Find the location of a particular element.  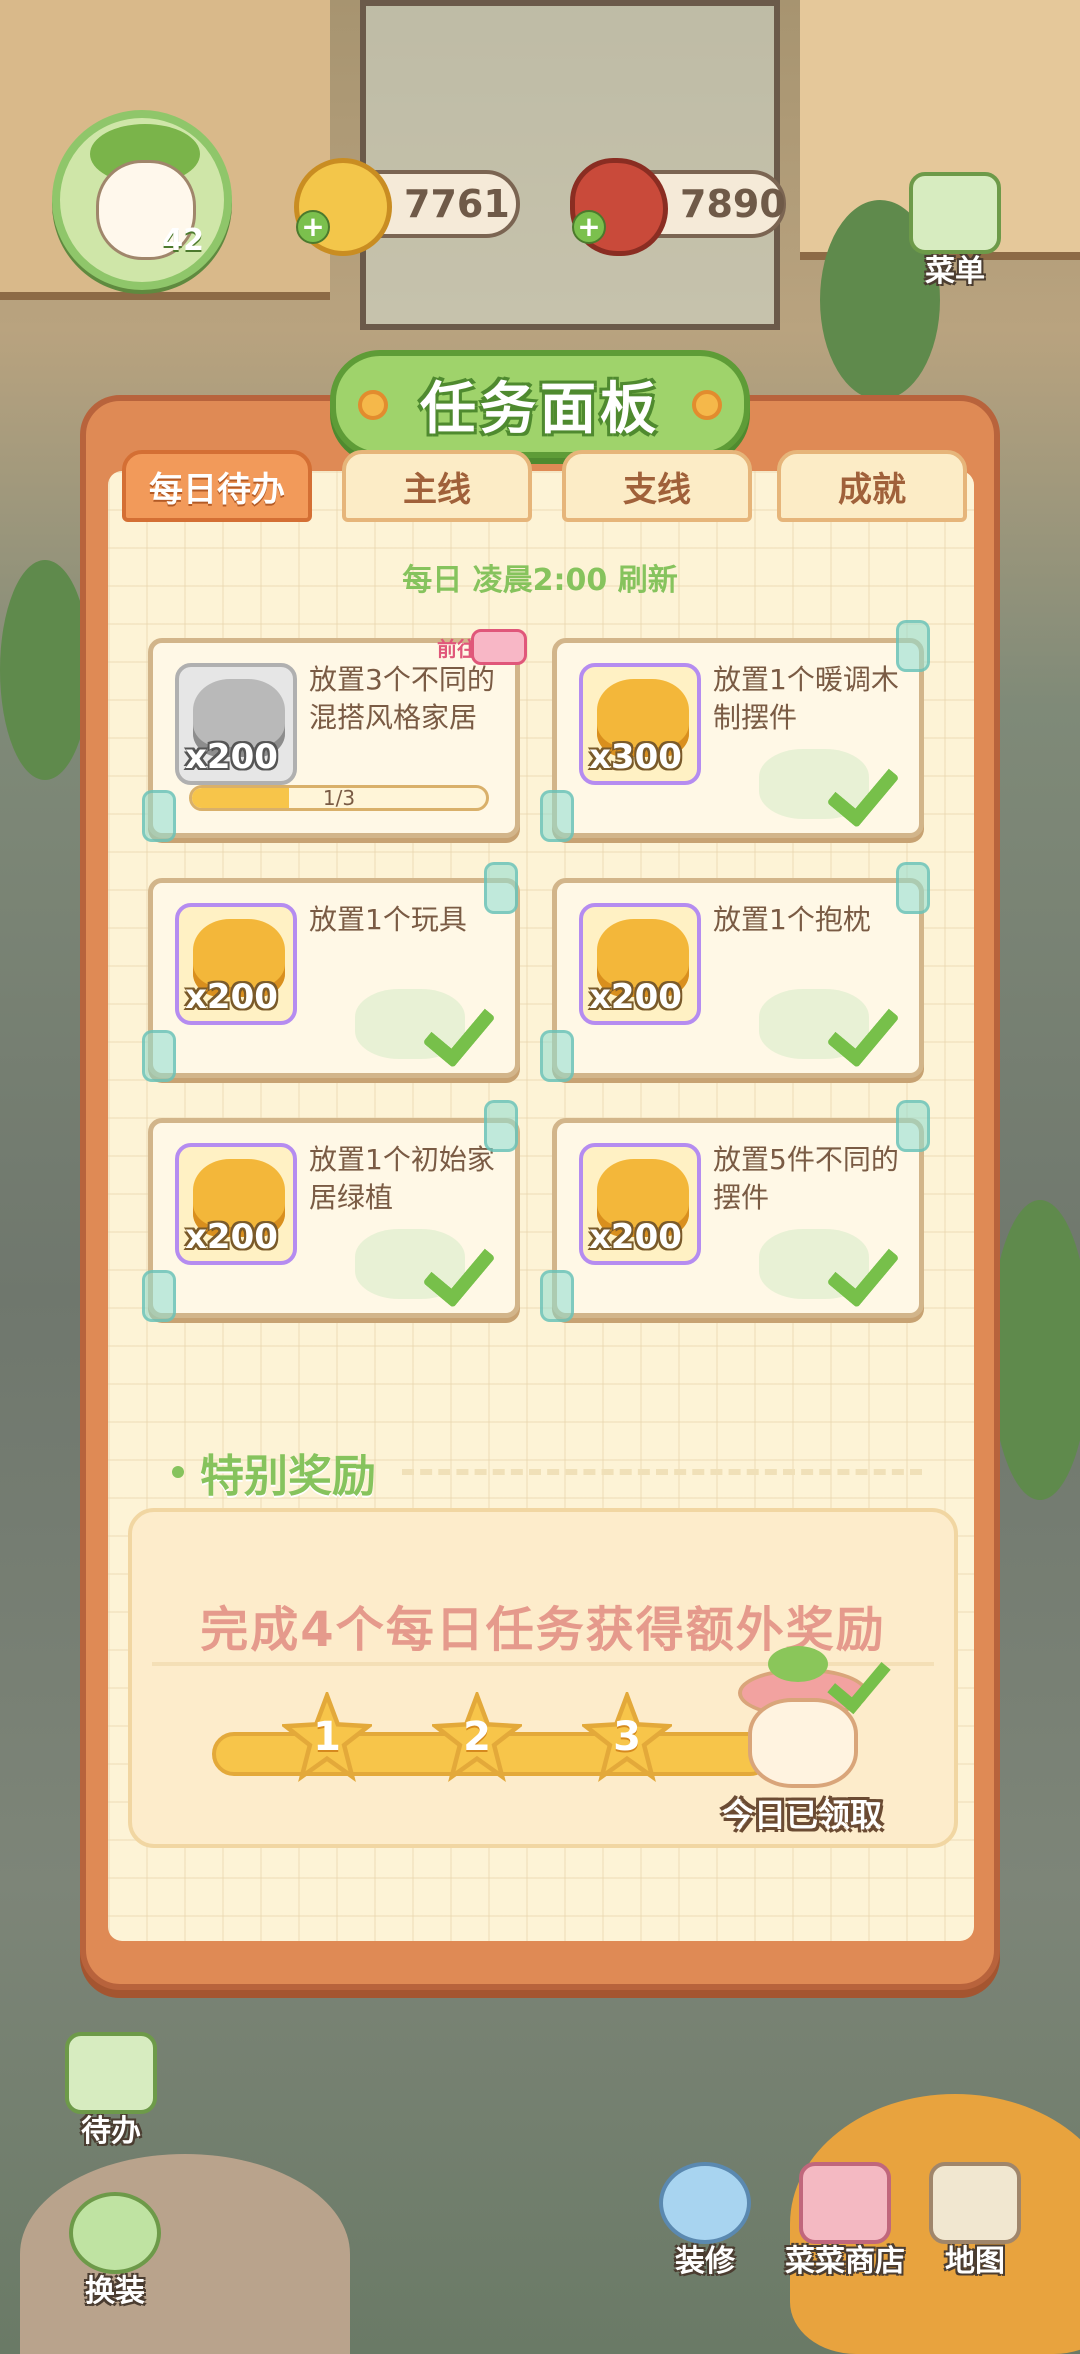

task-description: 放置1个玩具 is located at coordinates (388, 919).